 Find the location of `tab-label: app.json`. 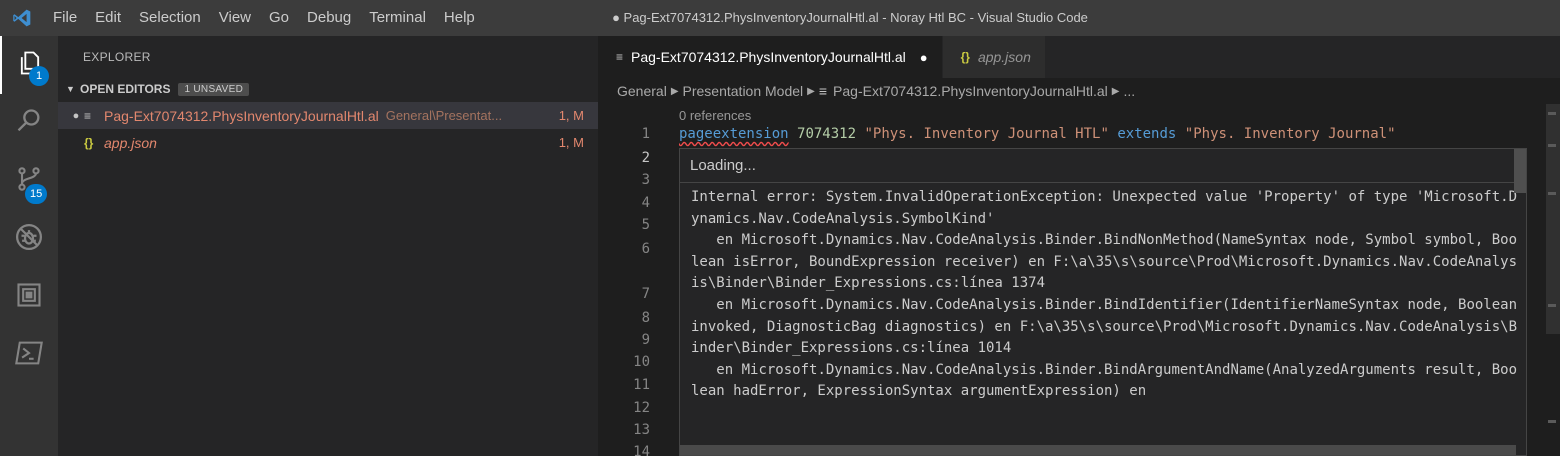

tab-label: app.json is located at coordinates (1004, 57).